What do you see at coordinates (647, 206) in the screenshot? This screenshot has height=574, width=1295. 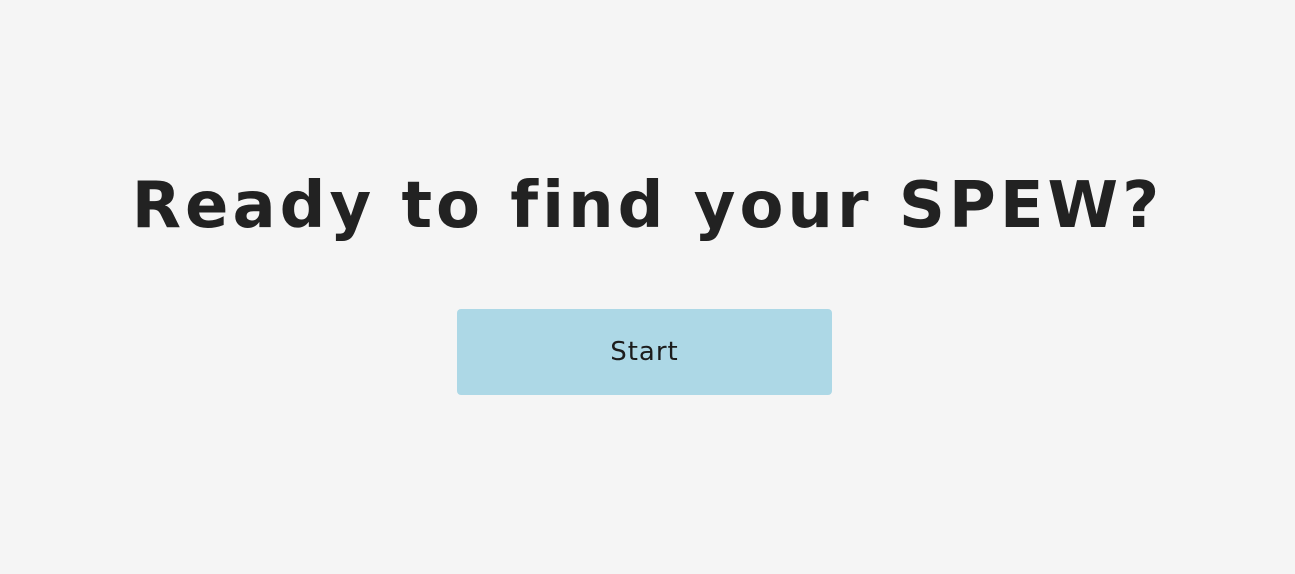 I see `page-title: Ready to find your SPEW?` at bounding box center [647, 206].